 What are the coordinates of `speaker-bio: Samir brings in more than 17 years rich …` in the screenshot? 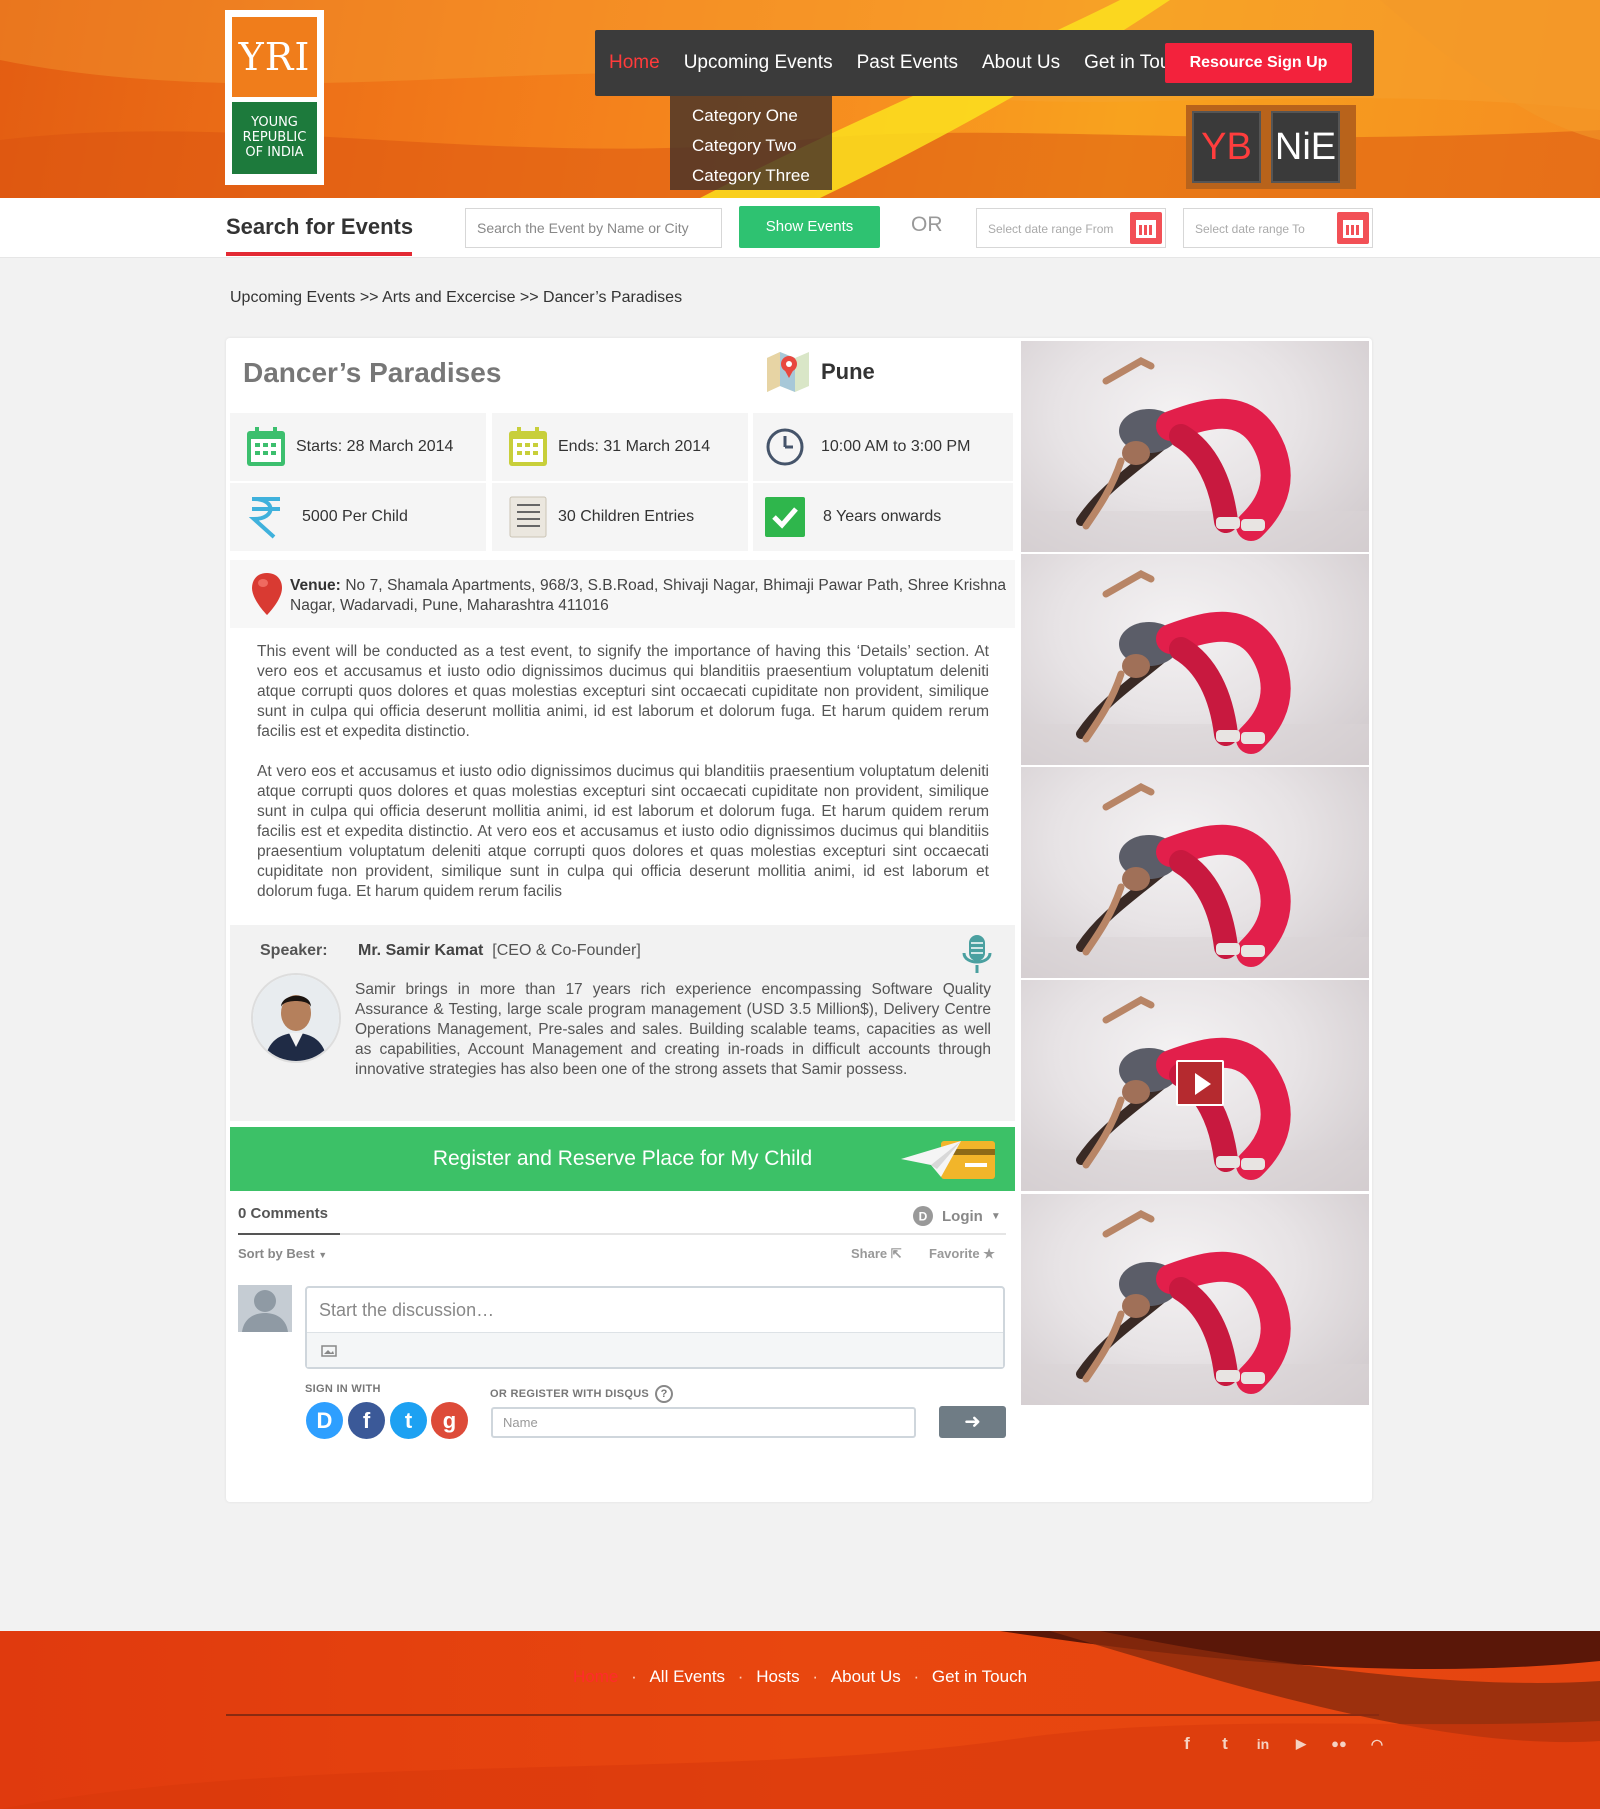 It's located at (673, 1029).